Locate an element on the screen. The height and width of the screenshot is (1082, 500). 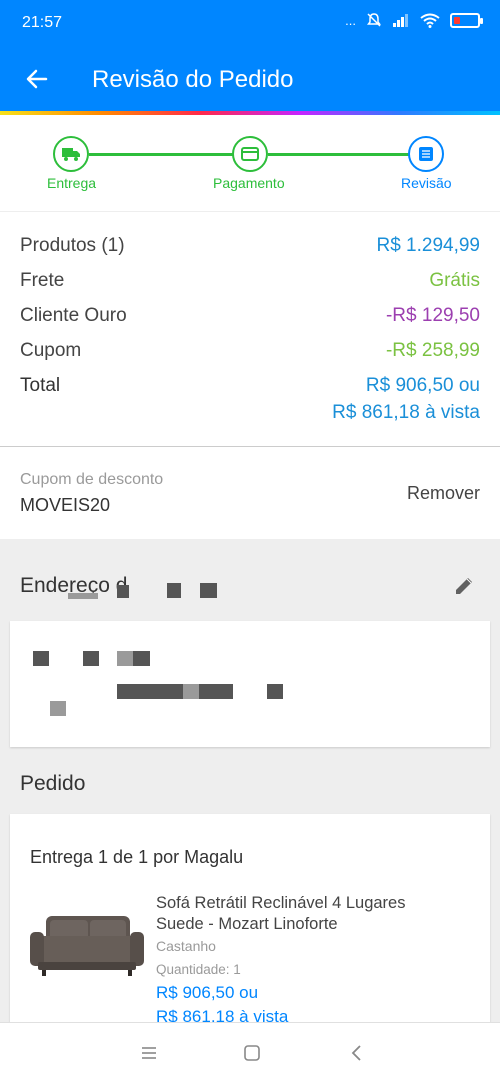
product-color: Castanho is located at coordinates (186, 946).